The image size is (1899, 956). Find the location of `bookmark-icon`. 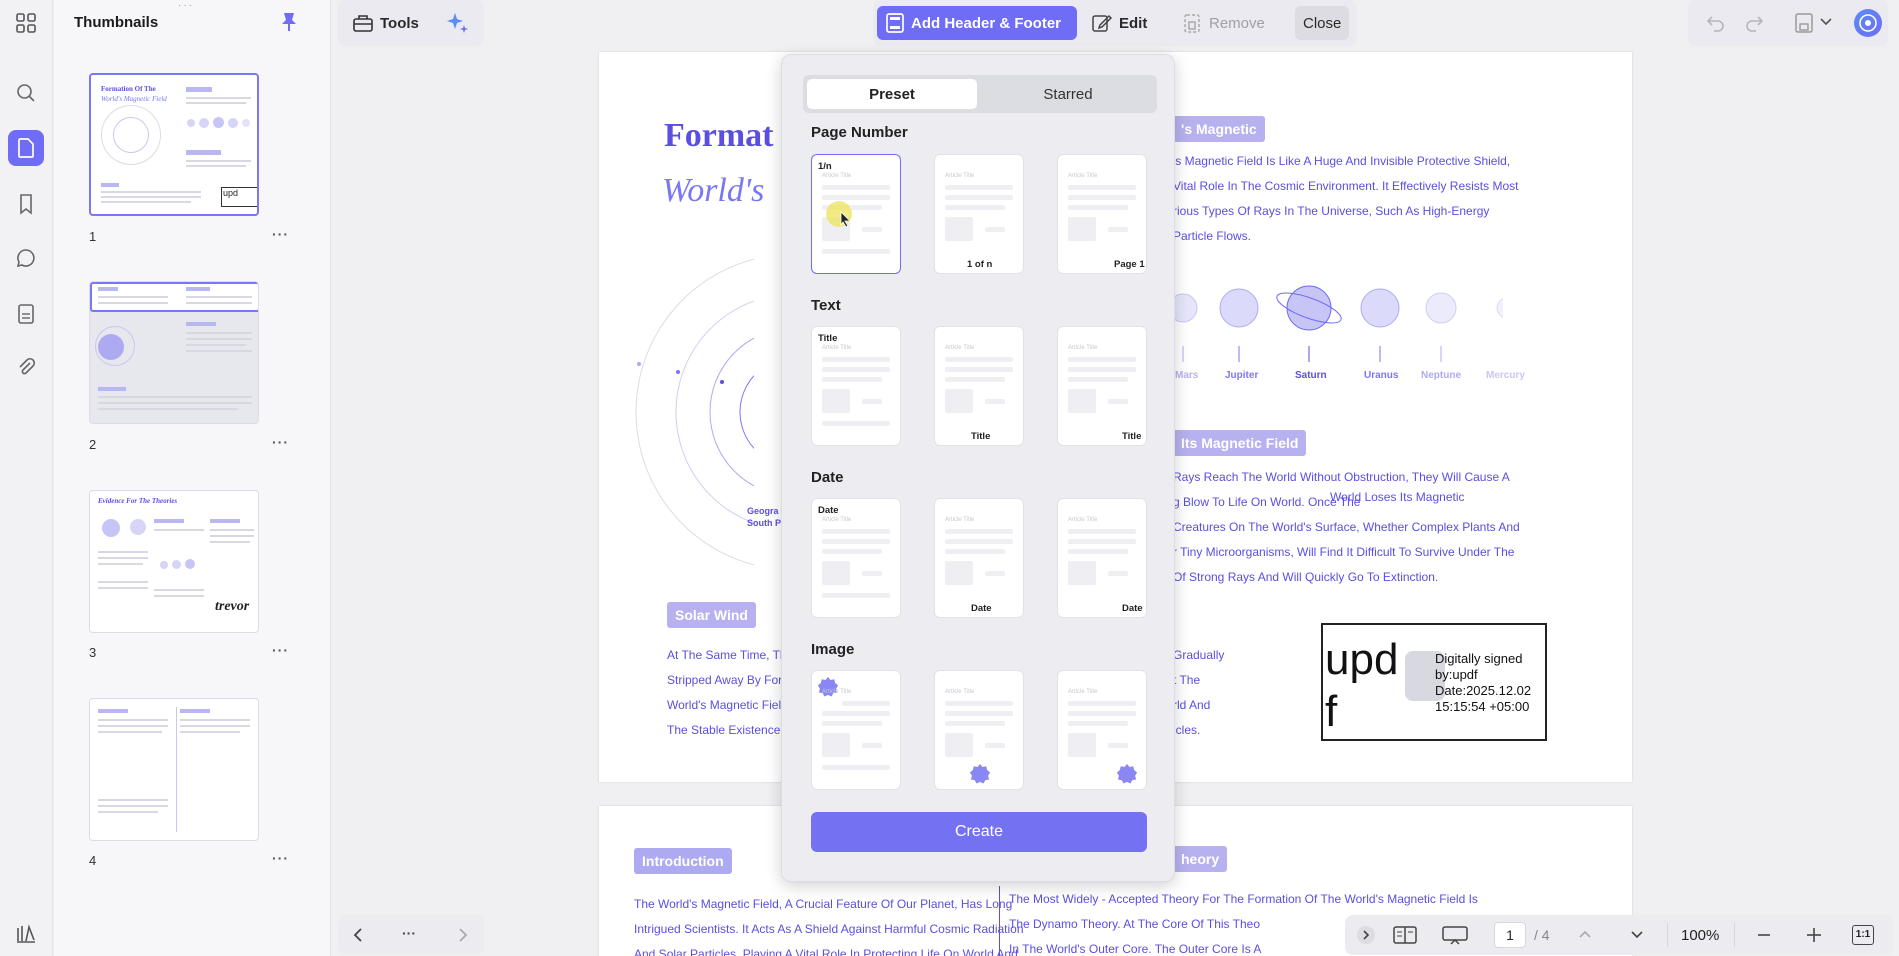

bookmark-icon is located at coordinates (26, 204).